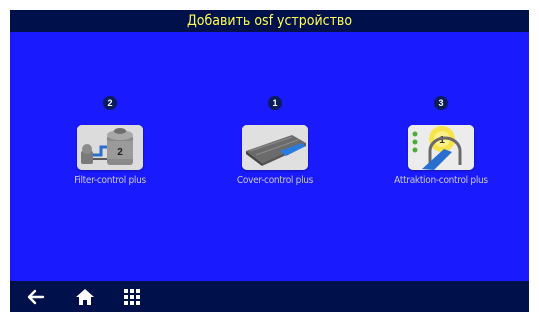 The width and height of the screenshot is (539, 322). I want to click on device-badge: 3, so click(441, 103).